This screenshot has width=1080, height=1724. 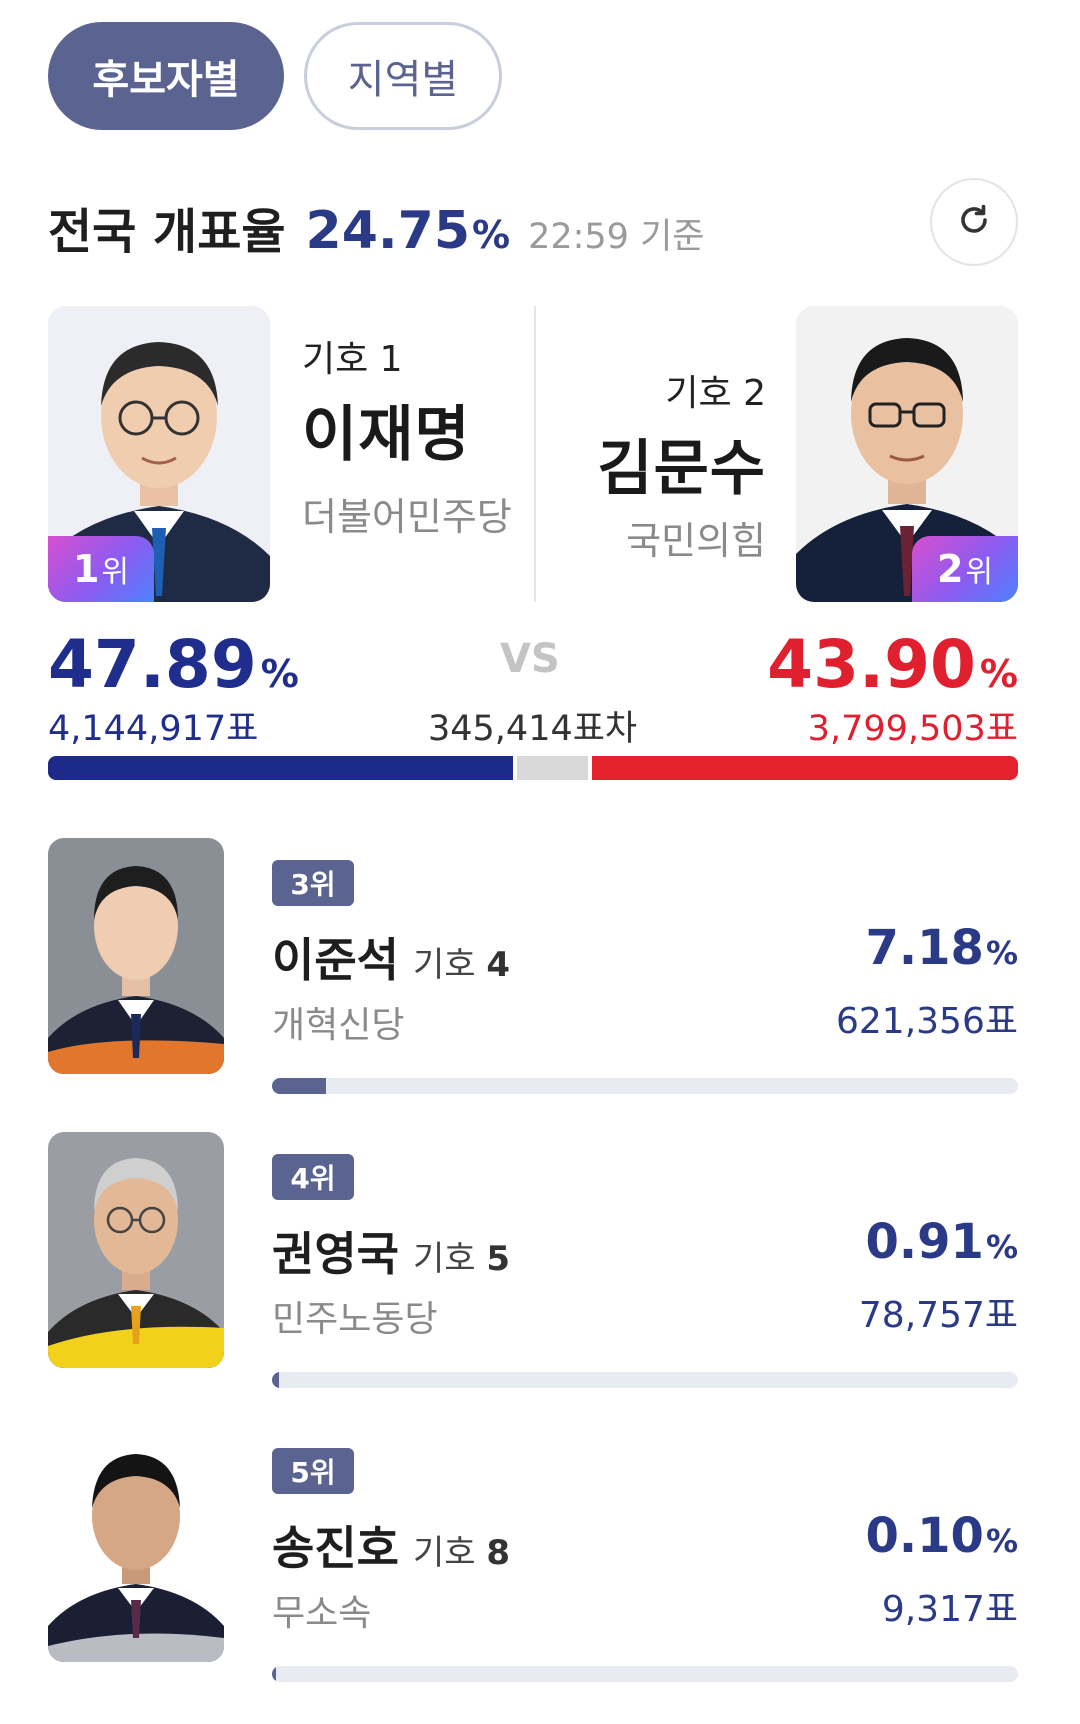 I want to click on candidate-1-share-bar, so click(x=280, y=768).